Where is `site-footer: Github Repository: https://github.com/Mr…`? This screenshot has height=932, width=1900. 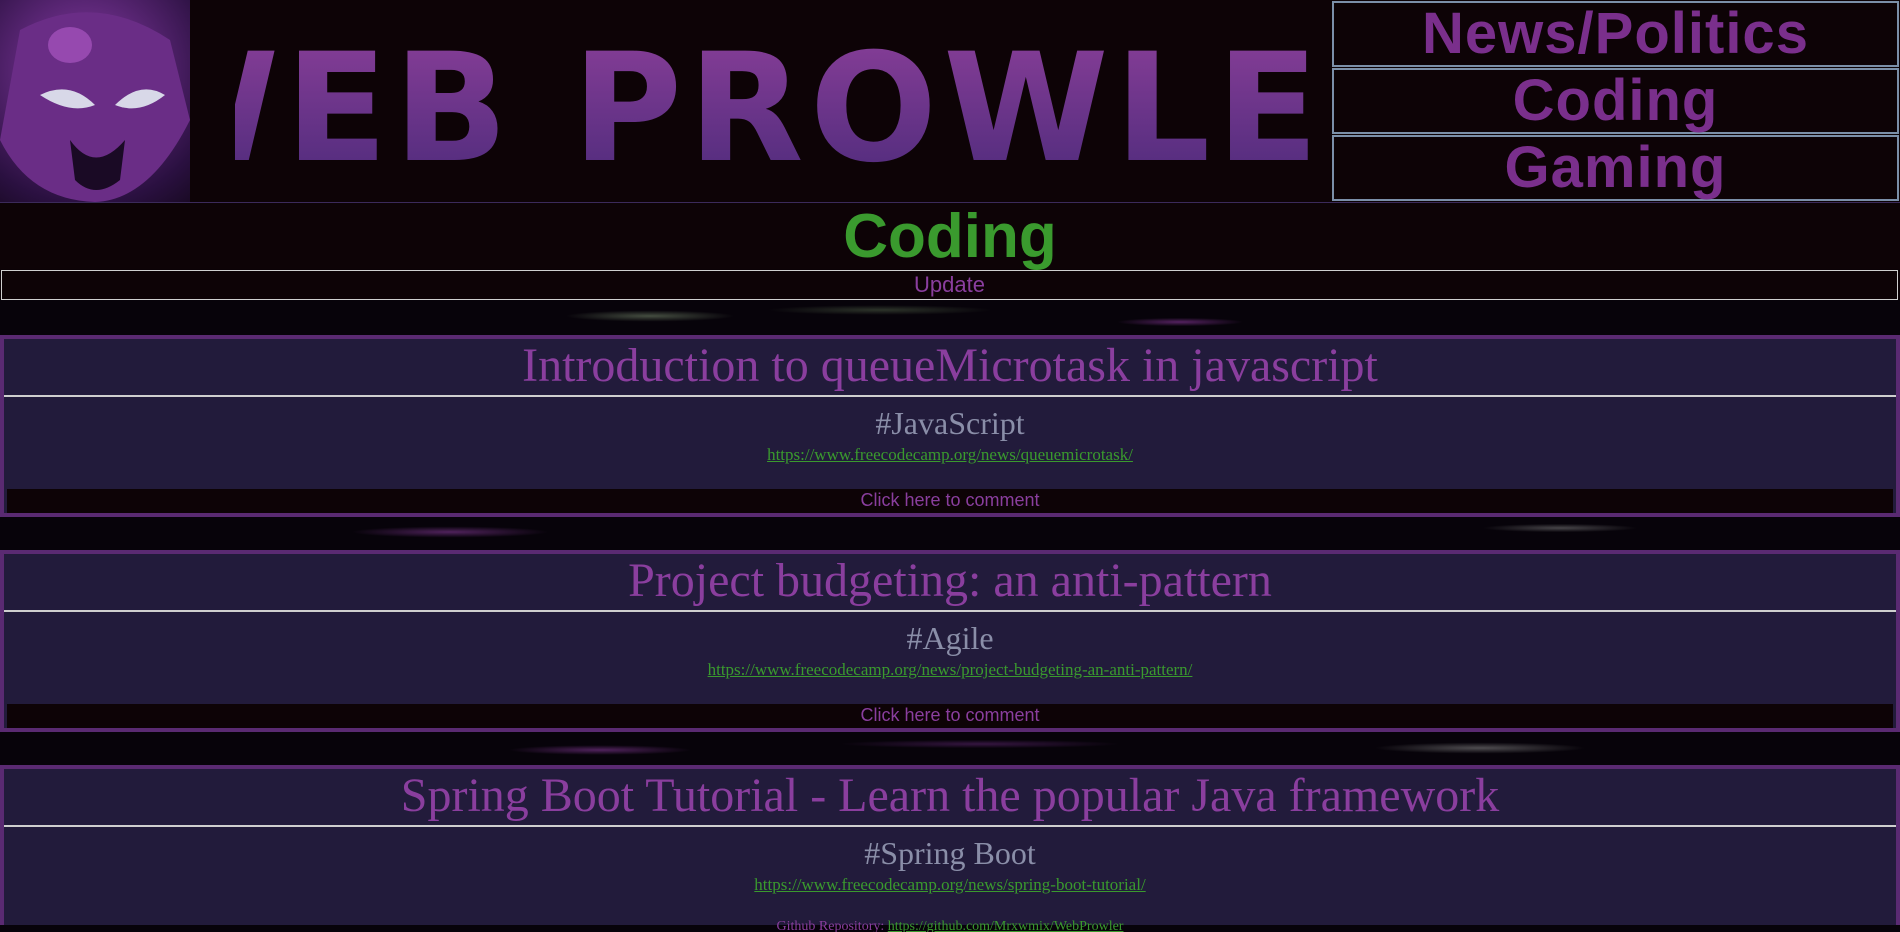
site-footer: Github Repository: https://github.com/Mr… is located at coordinates (950, 926).